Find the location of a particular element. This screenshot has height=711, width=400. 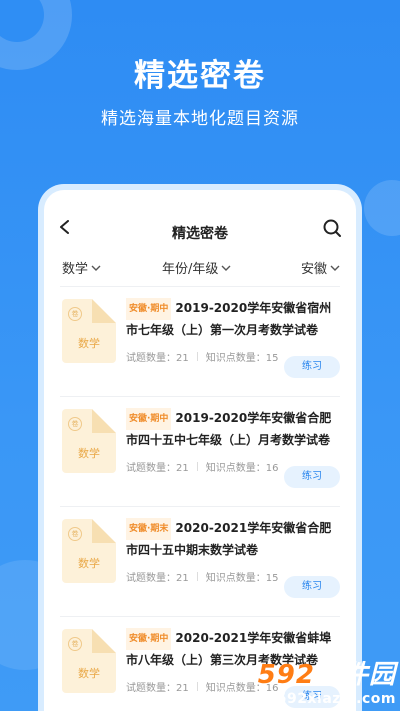

filter-label: 年份/年级 is located at coordinates (190, 269).